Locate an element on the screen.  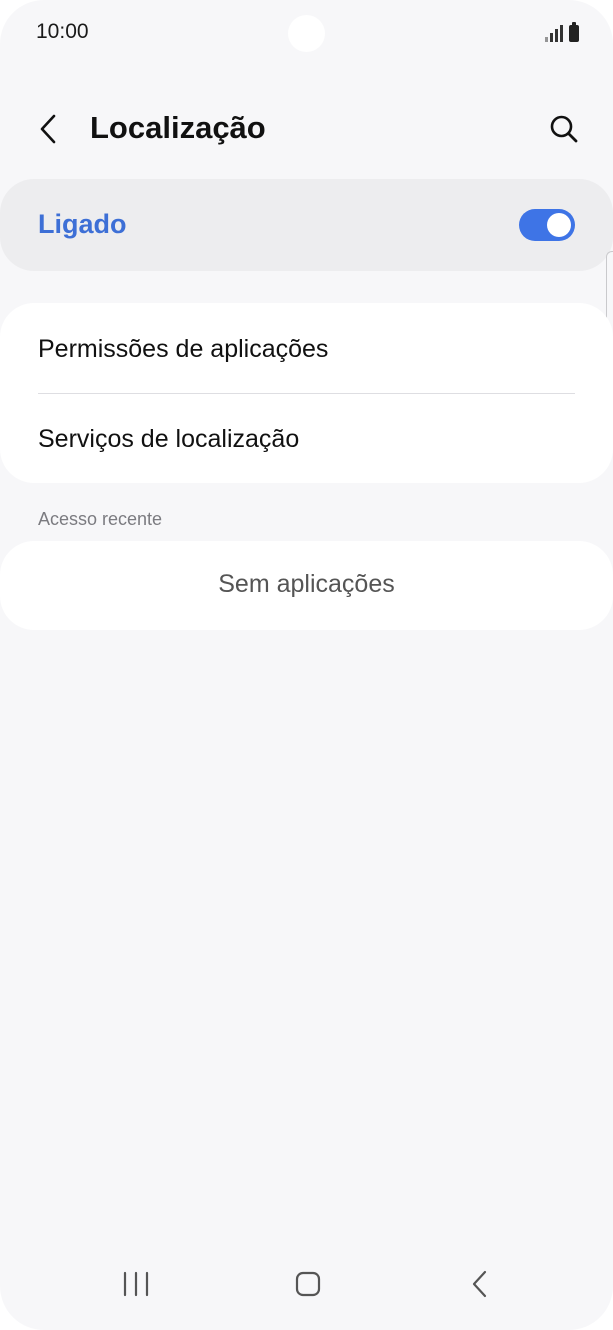
master-switch-label: Ligado is located at coordinates (82, 224).